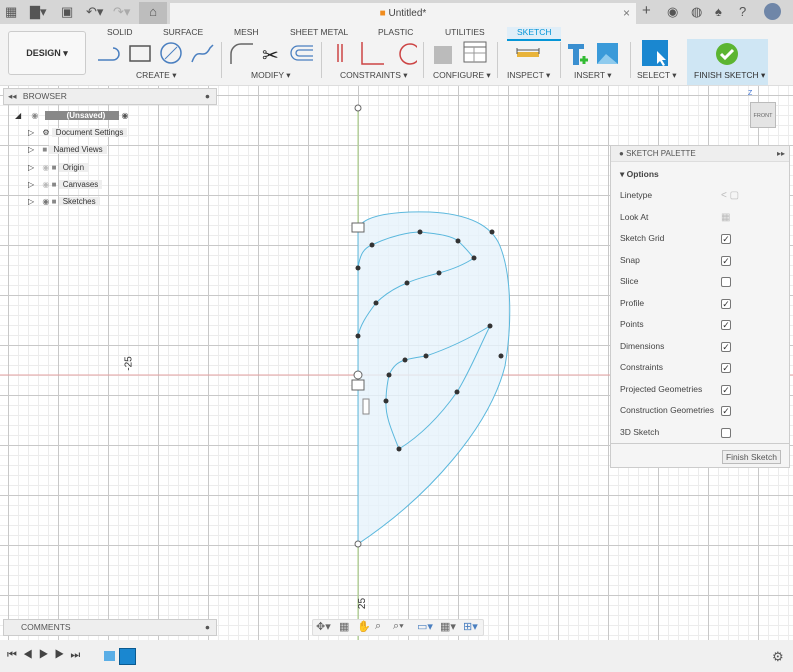 This screenshot has height=672, width=793. What do you see at coordinates (94, 12) in the screenshot?
I see `undo-icon: ↶▾` at bounding box center [94, 12].